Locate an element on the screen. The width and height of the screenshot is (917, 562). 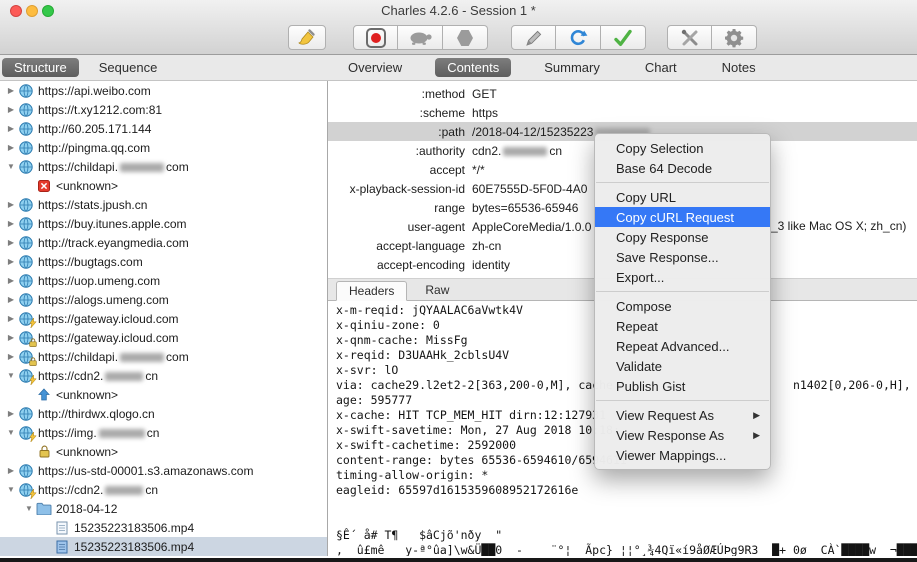
settings-button is located at coordinates (734, 37).